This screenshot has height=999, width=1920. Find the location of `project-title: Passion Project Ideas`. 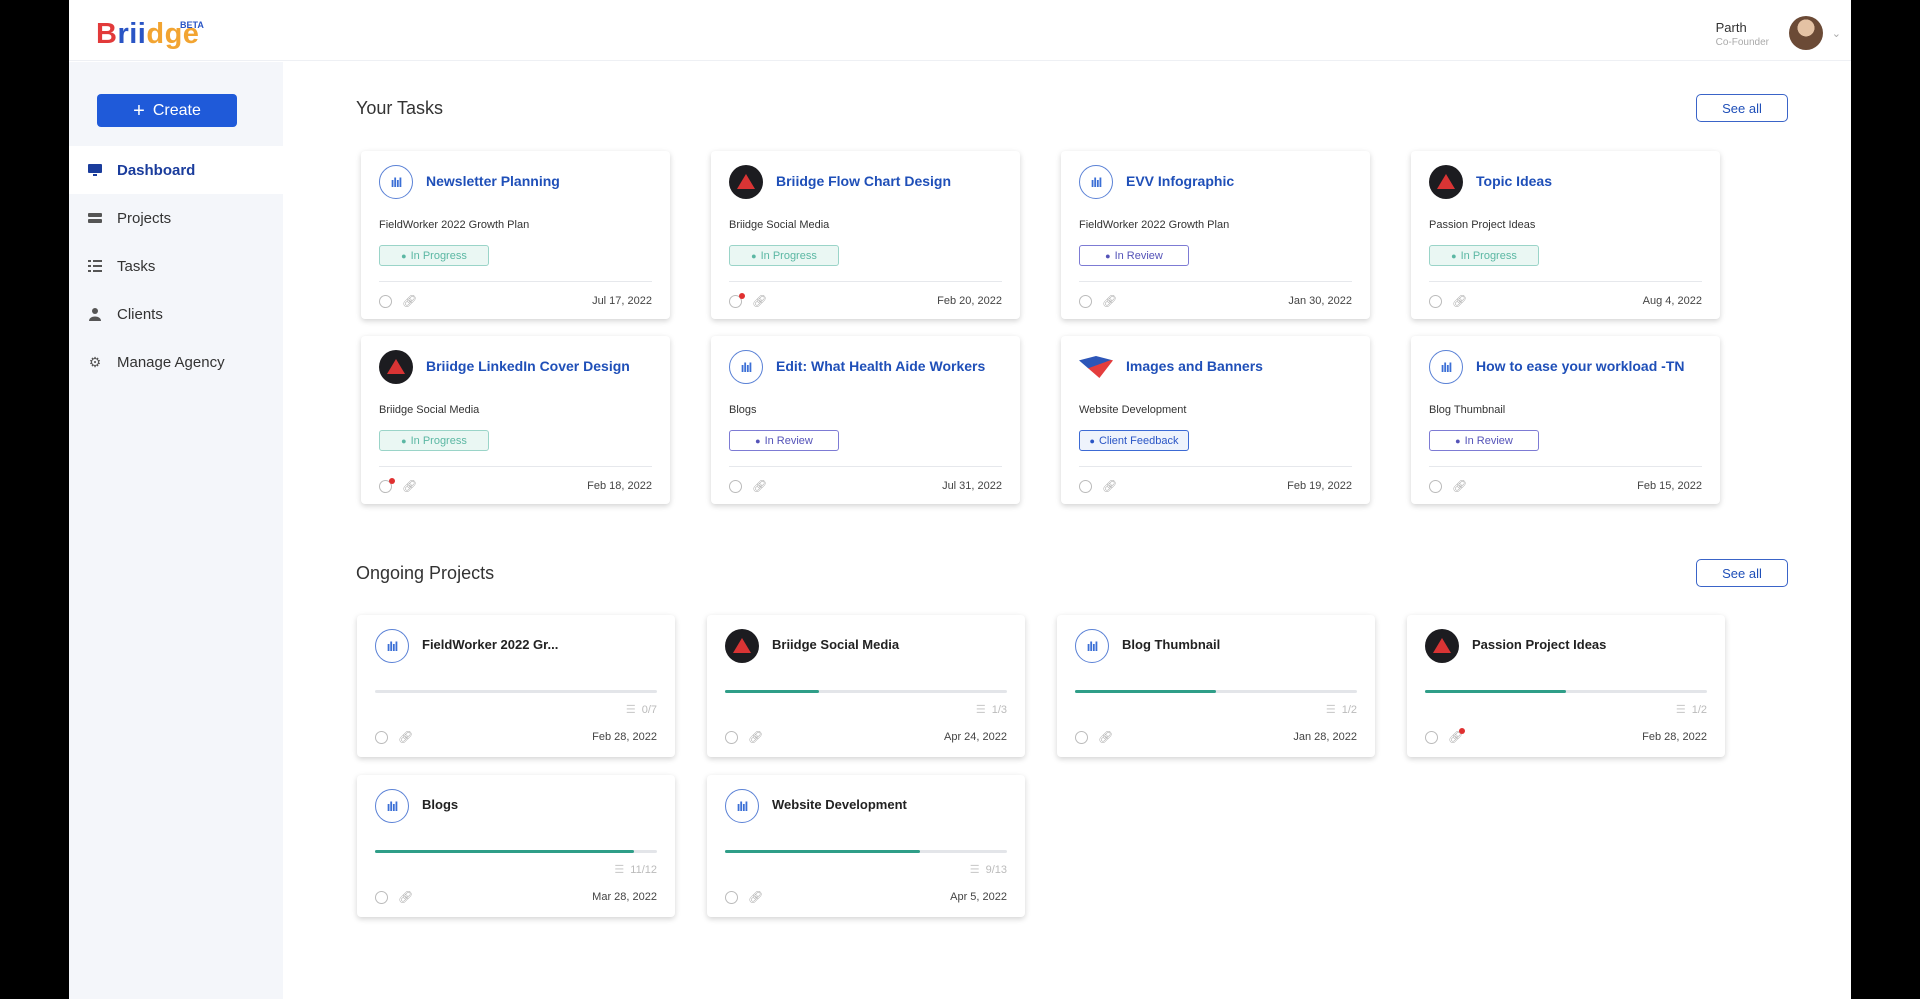

project-title: Passion Project Ideas is located at coordinates (1539, 644).